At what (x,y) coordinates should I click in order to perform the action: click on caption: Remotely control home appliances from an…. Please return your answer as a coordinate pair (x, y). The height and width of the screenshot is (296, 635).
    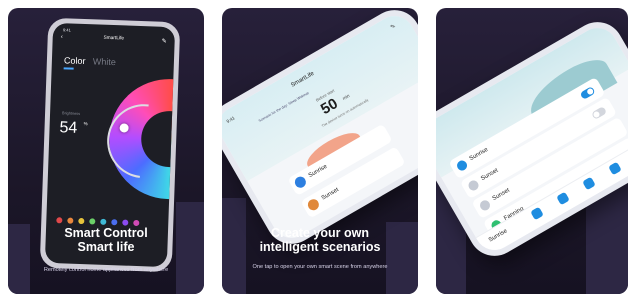
    Looking at the image, I should click on (106, 270).